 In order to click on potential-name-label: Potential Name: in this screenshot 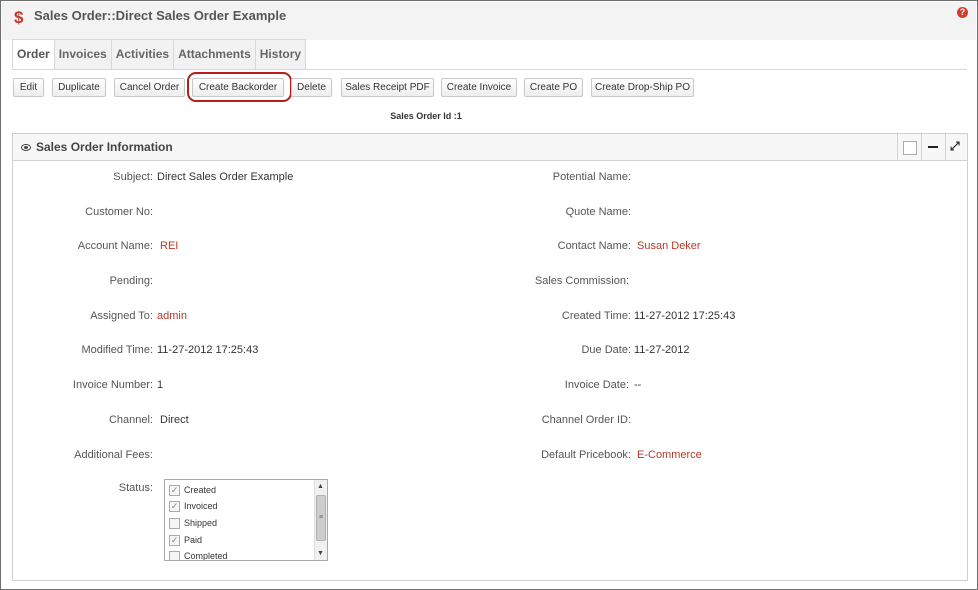, I will do `click(591, 177)`.